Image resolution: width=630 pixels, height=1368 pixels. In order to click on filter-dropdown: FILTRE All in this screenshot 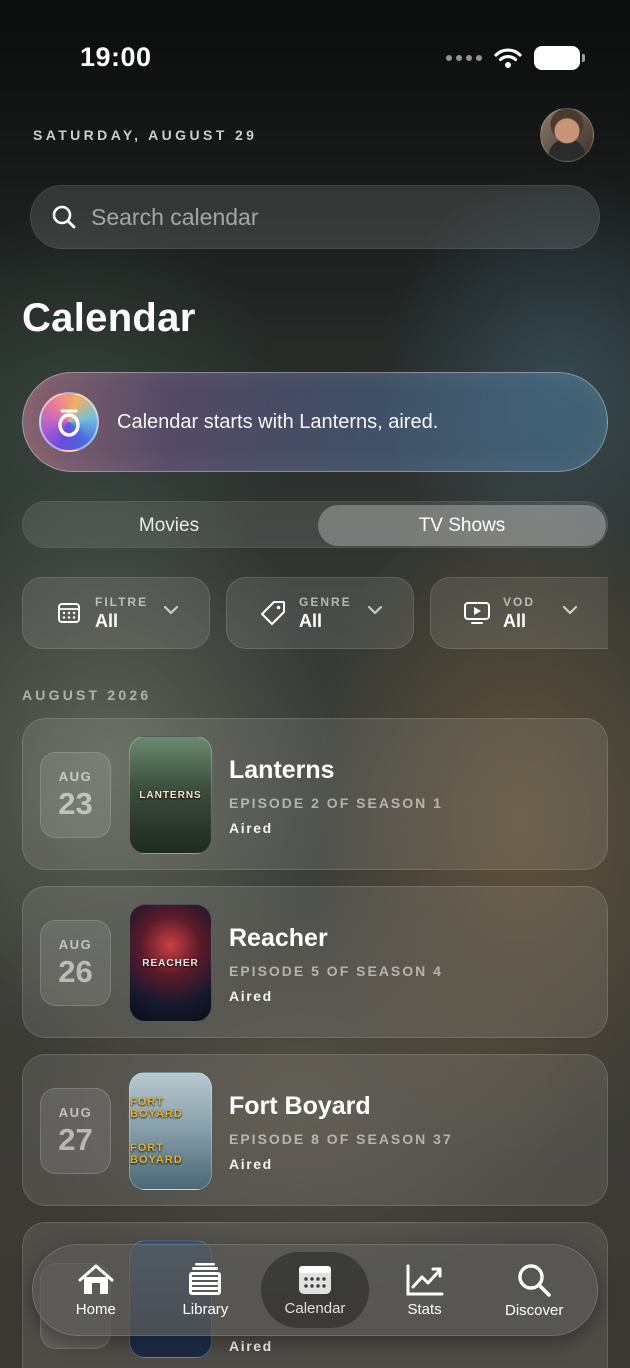, I will do `click(116, 613)`.